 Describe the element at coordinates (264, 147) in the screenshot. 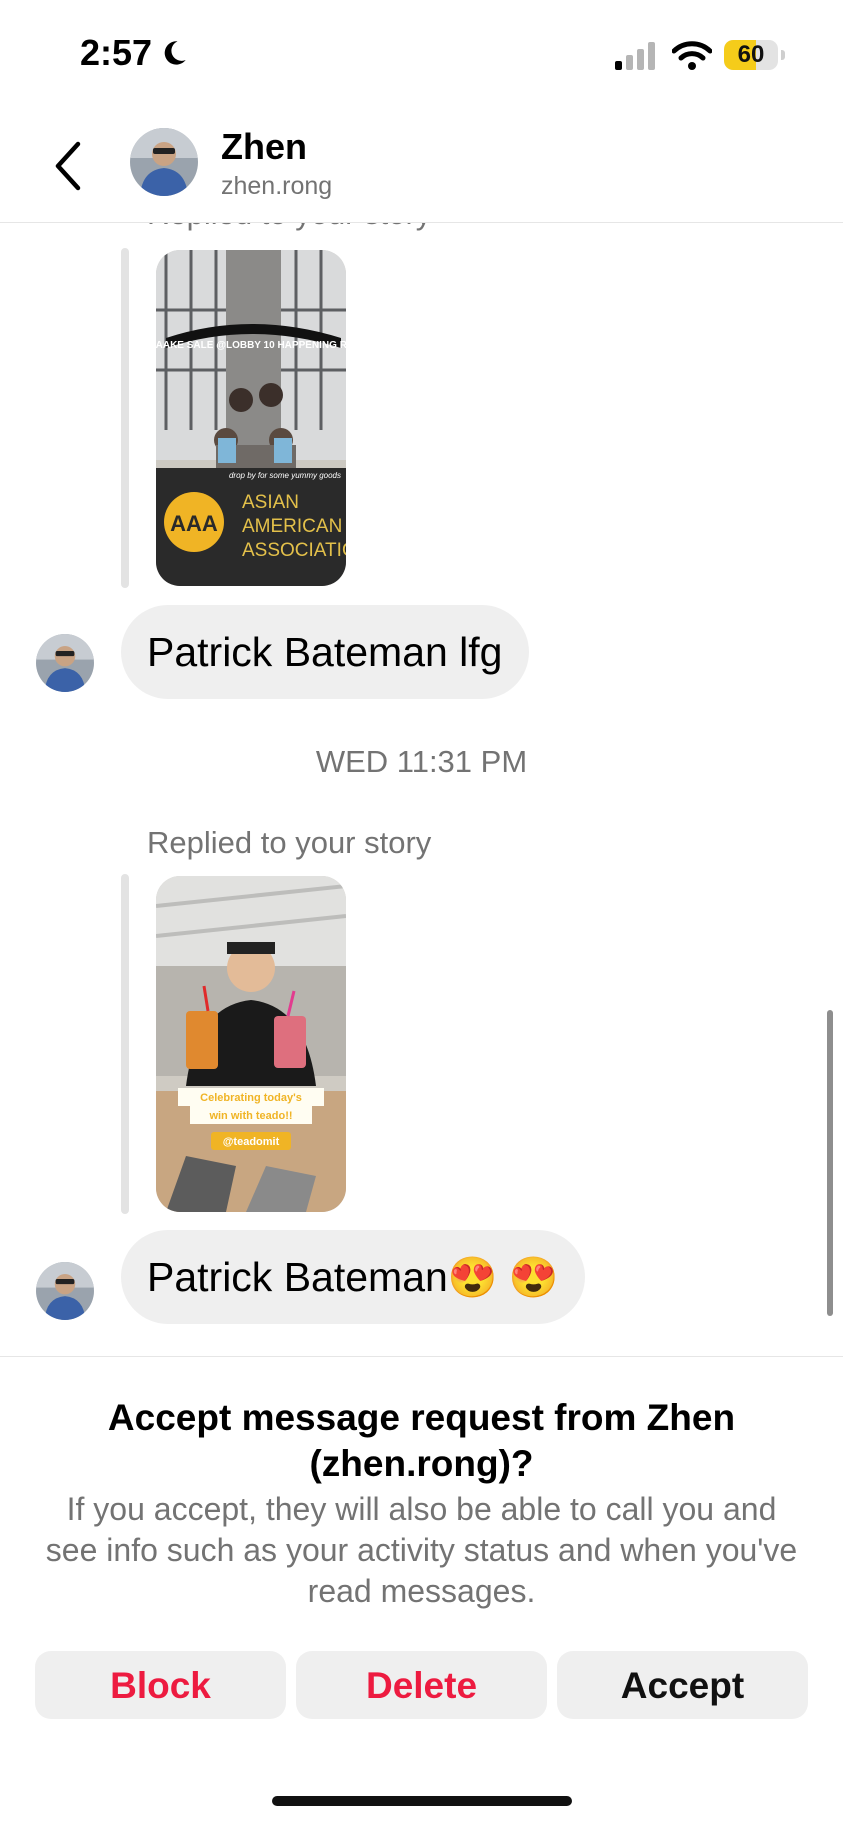

I see `contact-name: Zhen` at that location.